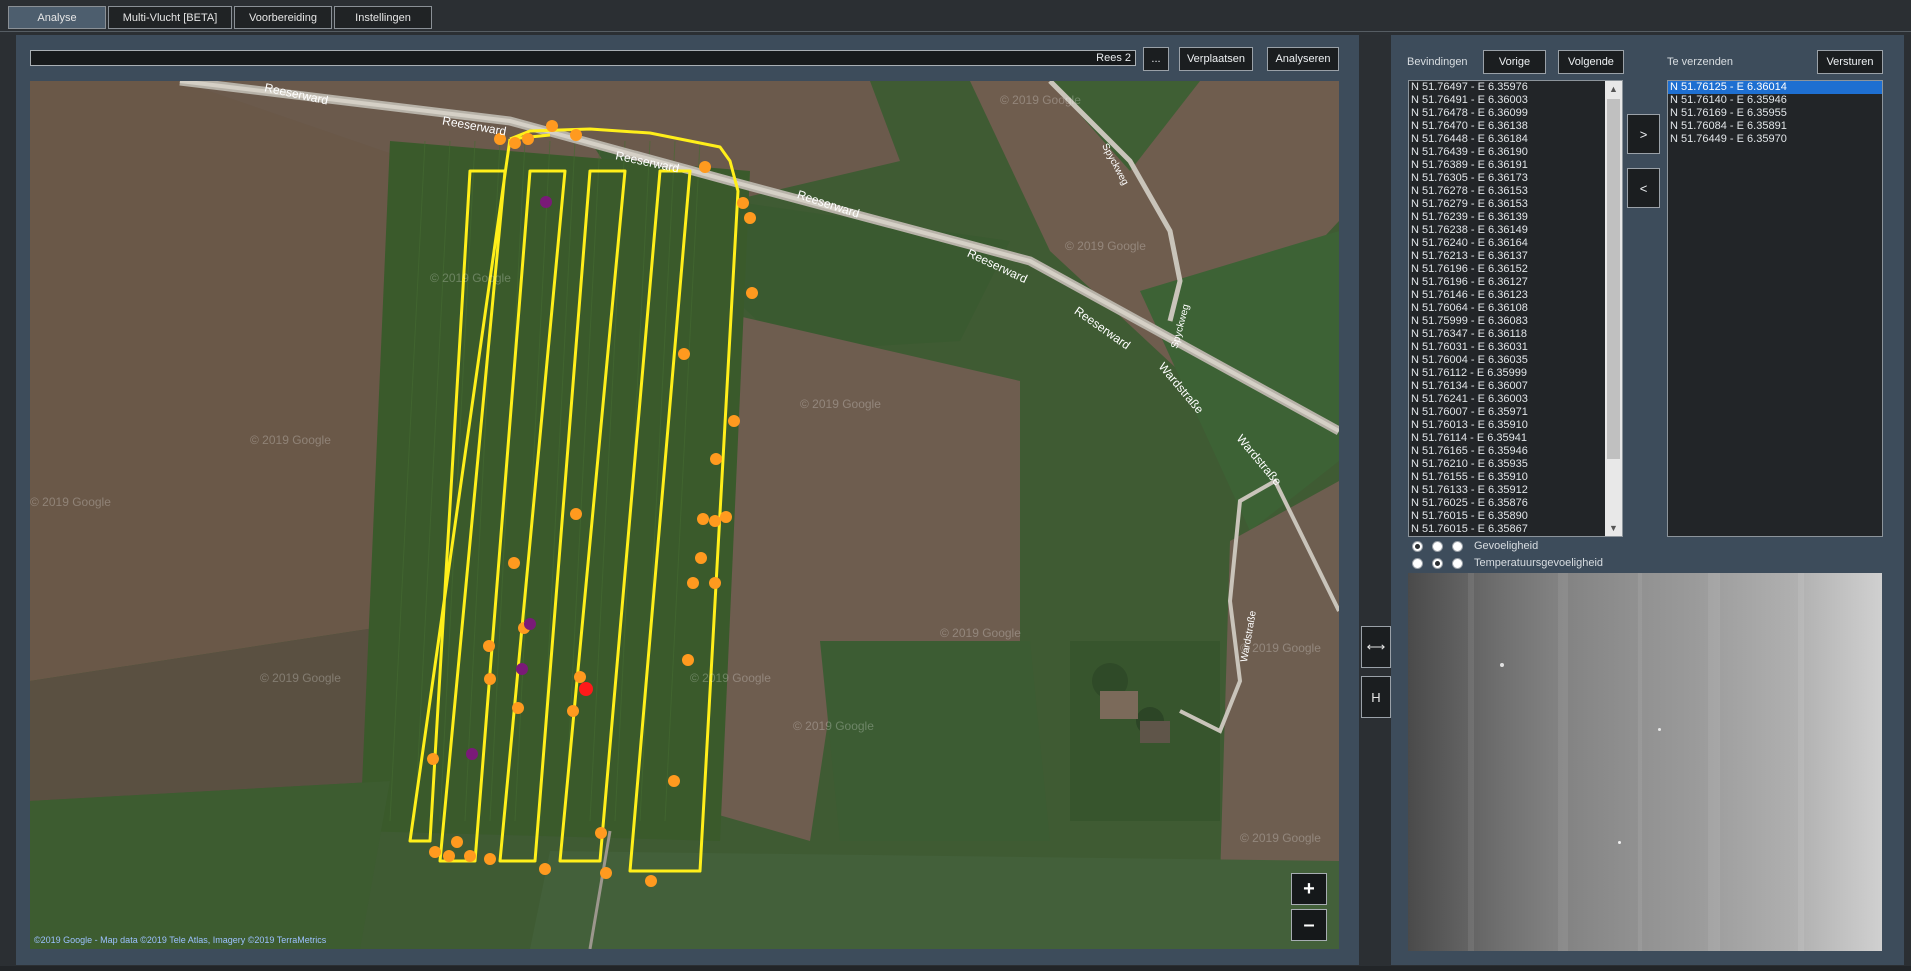 The width and height of the screenshot is (1911, 971). Describe the element at coordinates (1437, 62) in the screenshot. I see `findings-label: Bevindingen` at that location.